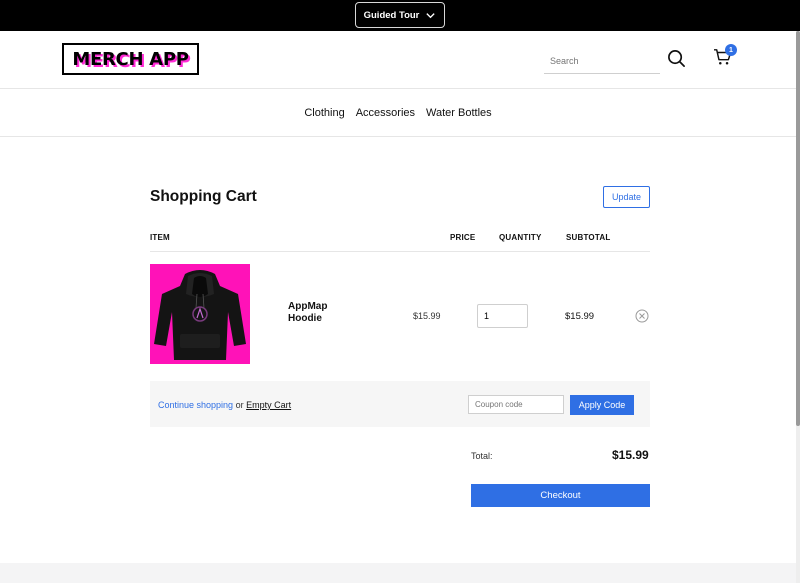 This screenshot has width=800, height=583. I want to click on divider, so click(400, 251).